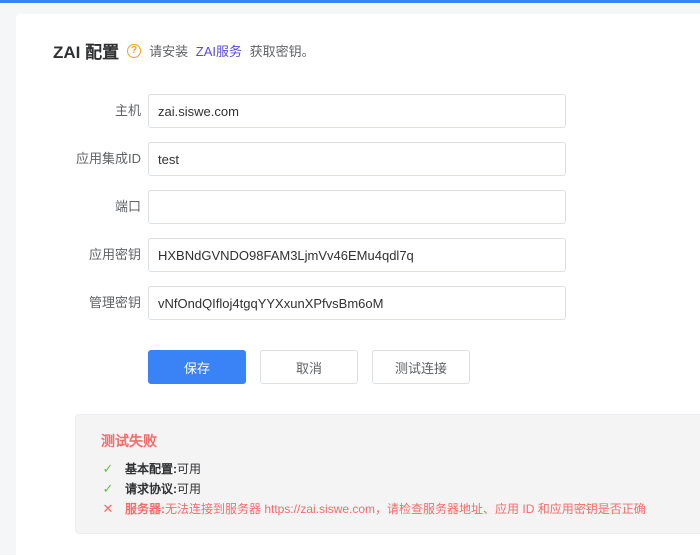  I want to click on config-header: ZAI 配置 ? 请安装 ZAI服务 获取密钥。, so click(184, 50).